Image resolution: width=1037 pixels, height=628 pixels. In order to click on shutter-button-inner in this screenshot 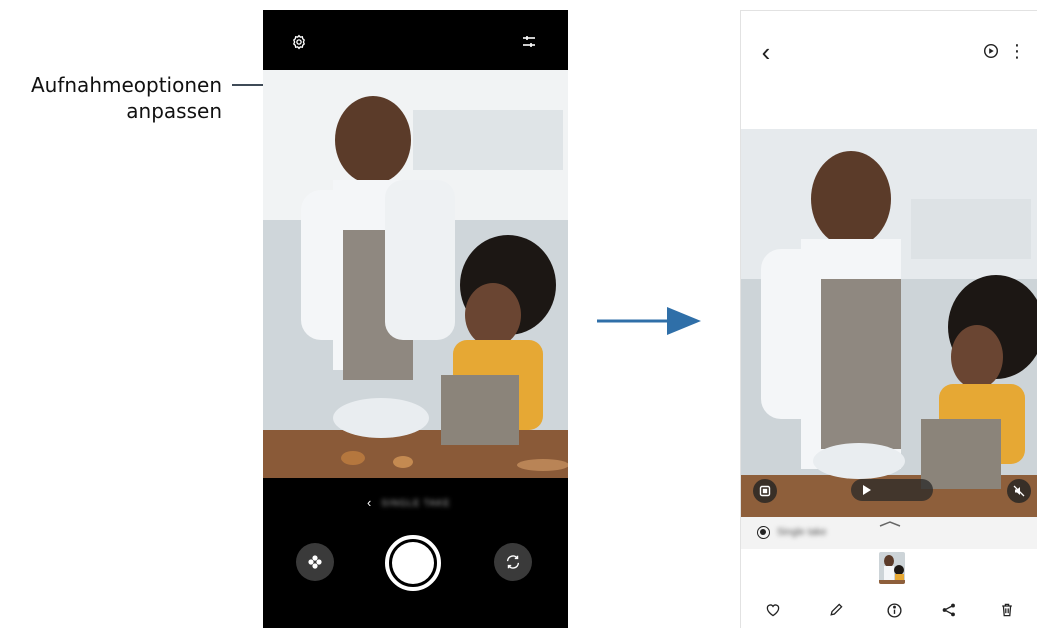, I will do `click(413, 563)`.